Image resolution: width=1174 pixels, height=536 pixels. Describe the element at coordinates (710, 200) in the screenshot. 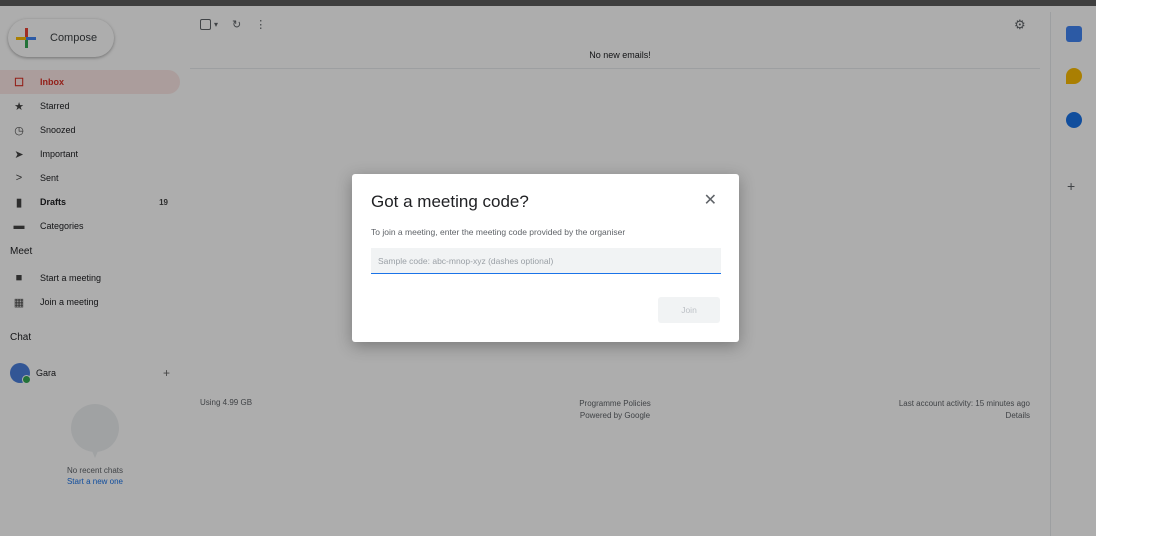

I see `close-icon: ✕` at that location.